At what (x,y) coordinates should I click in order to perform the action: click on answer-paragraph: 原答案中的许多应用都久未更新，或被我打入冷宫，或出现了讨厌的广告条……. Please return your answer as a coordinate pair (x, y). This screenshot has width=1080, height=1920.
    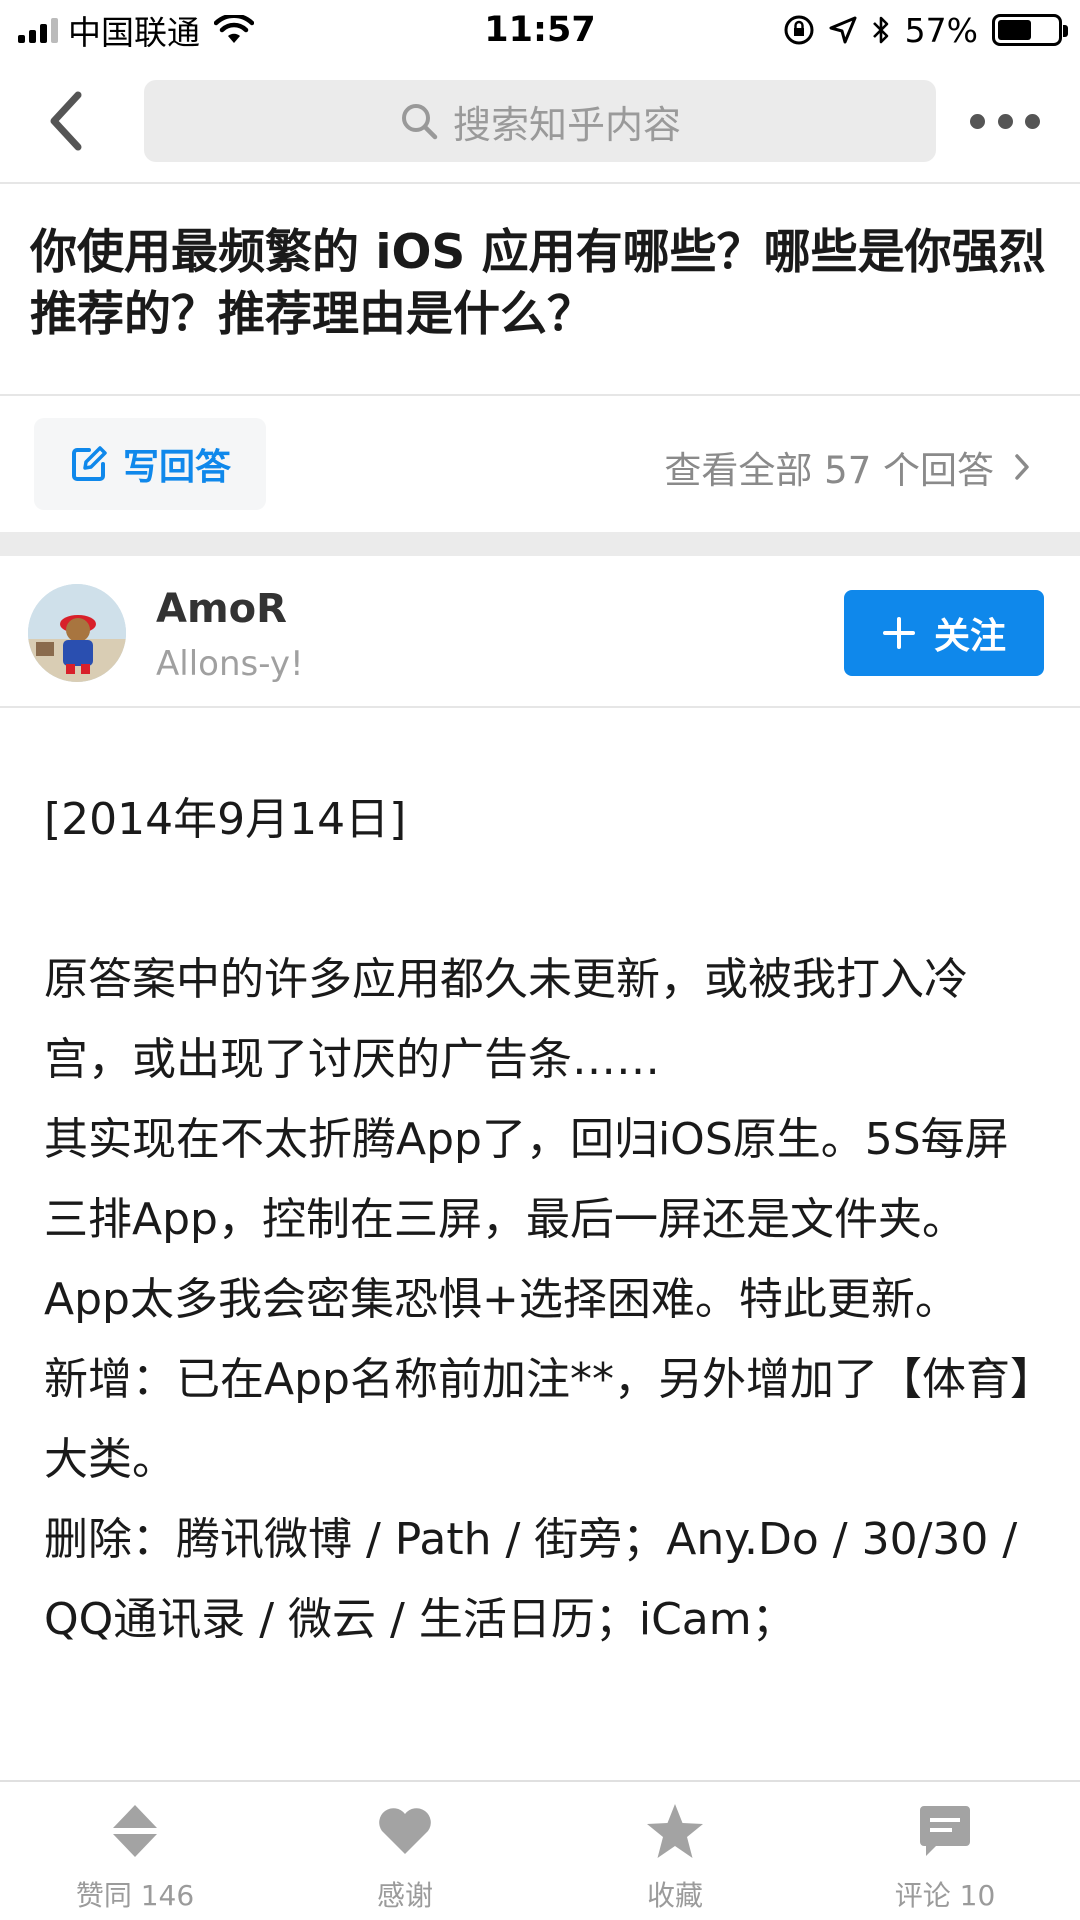
    Looking at the image, I should click on (506, 1019).